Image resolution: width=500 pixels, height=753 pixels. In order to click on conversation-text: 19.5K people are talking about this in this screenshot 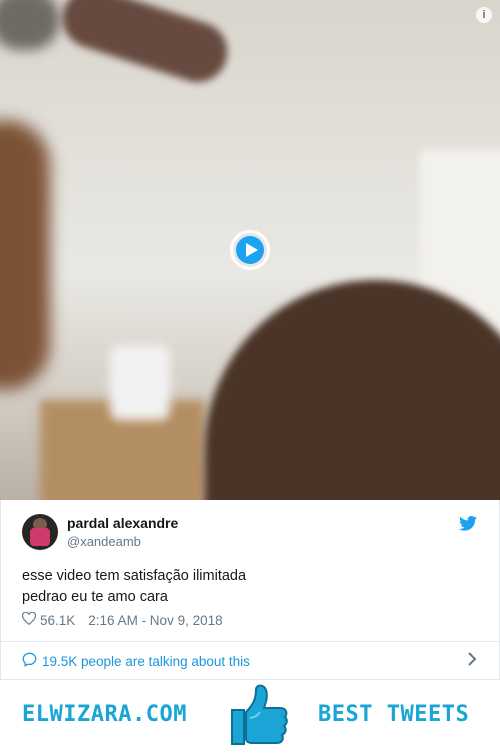, I will do `click(146, 661)`.